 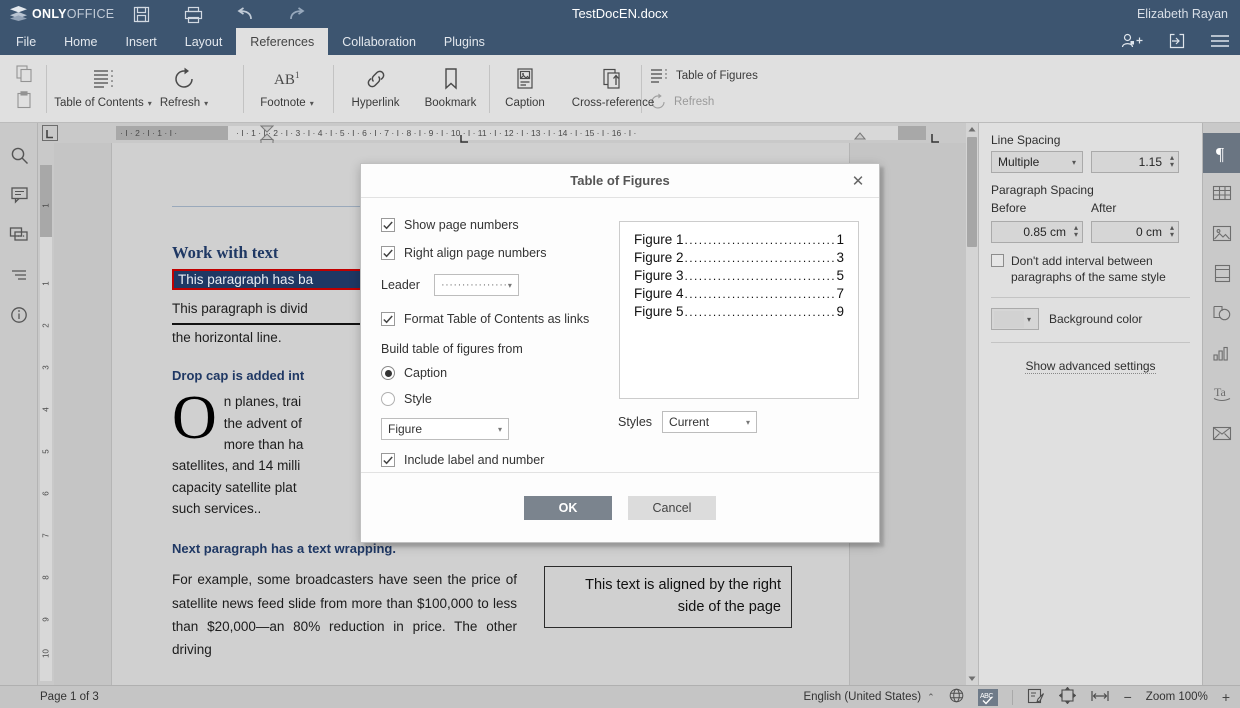 What do you see at coordinates (858, 181) in the screenshot?
I see `close-icon: ✕` at bounding box center [858, 181].